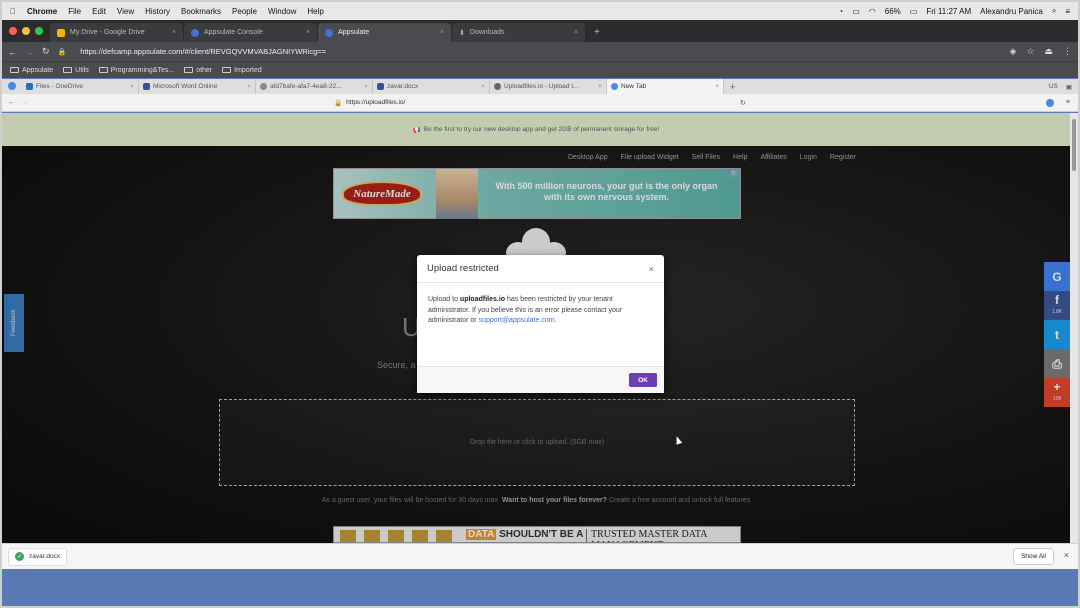 The width and height of the screenshot is (1080, 608). What do you see at coordinates (1069, 87) in the screenshot?
I see `remote-window-icon: ▣` at bounding box center [1069, 87].